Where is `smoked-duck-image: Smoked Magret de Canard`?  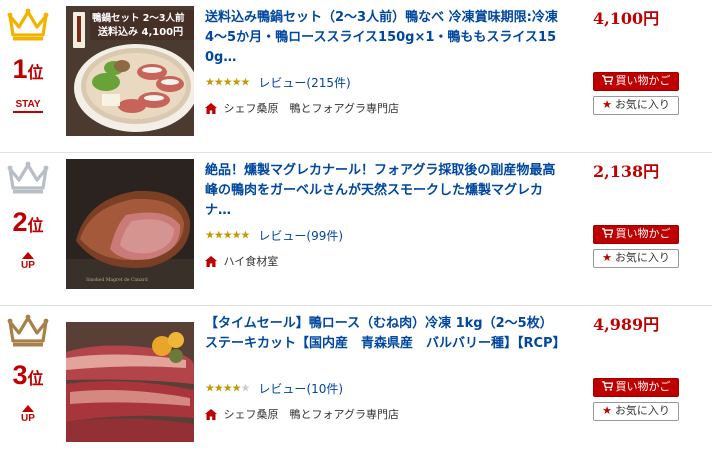
smoked-duck-image: Smoked Magret de Canard is located at coordinates (130, 224).